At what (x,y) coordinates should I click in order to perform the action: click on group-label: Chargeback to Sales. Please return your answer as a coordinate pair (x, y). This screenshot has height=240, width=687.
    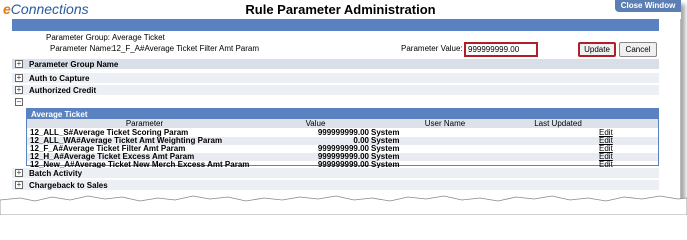
    Looking at the image, I should click on (68, 185).